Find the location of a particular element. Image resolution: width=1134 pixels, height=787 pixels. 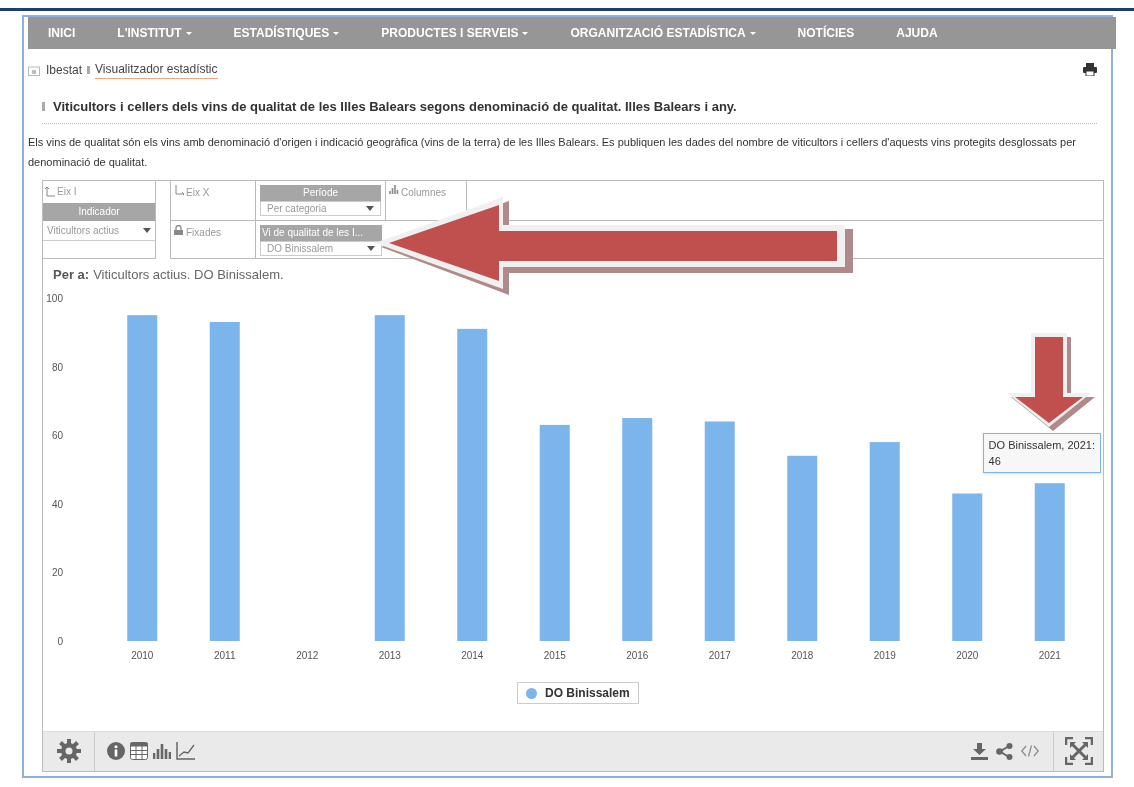

settings-icon is located at coordinates (68, 751).